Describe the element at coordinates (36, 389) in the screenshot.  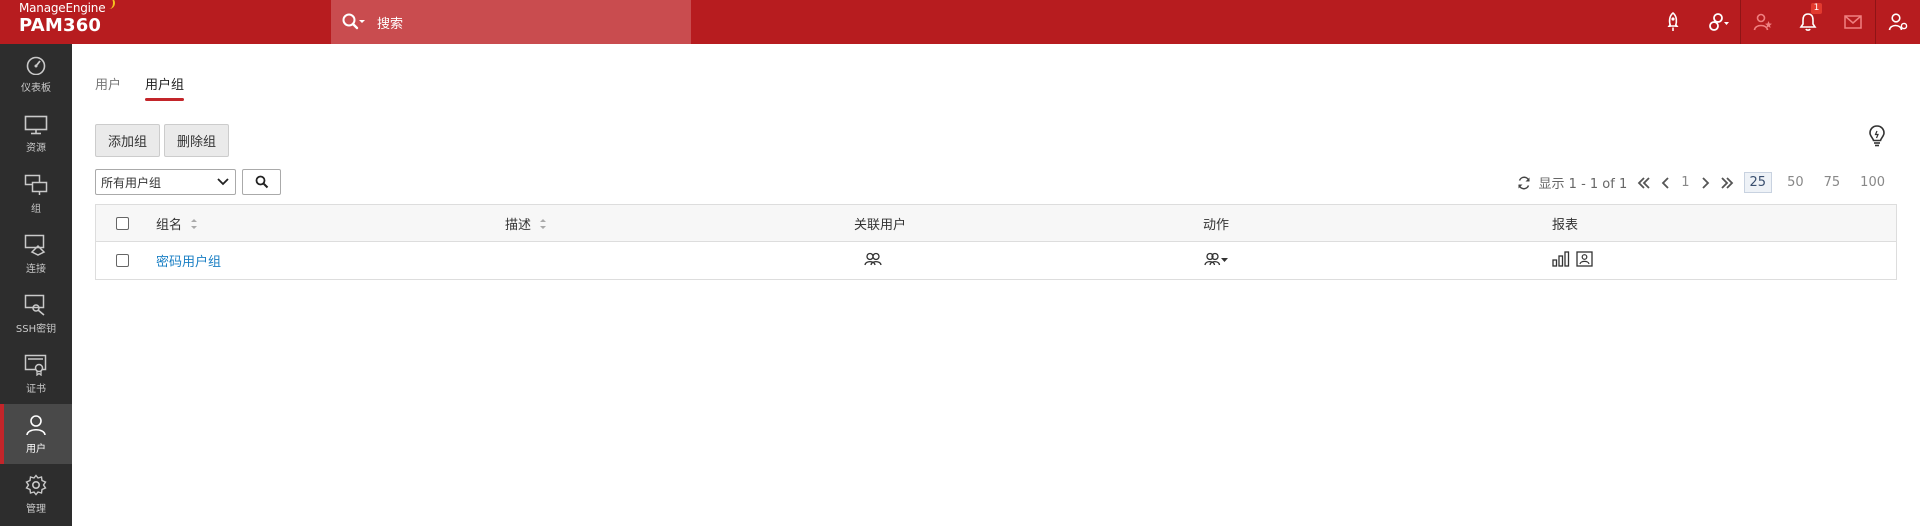
I see `sidebar-item-label: 证书` at that location.